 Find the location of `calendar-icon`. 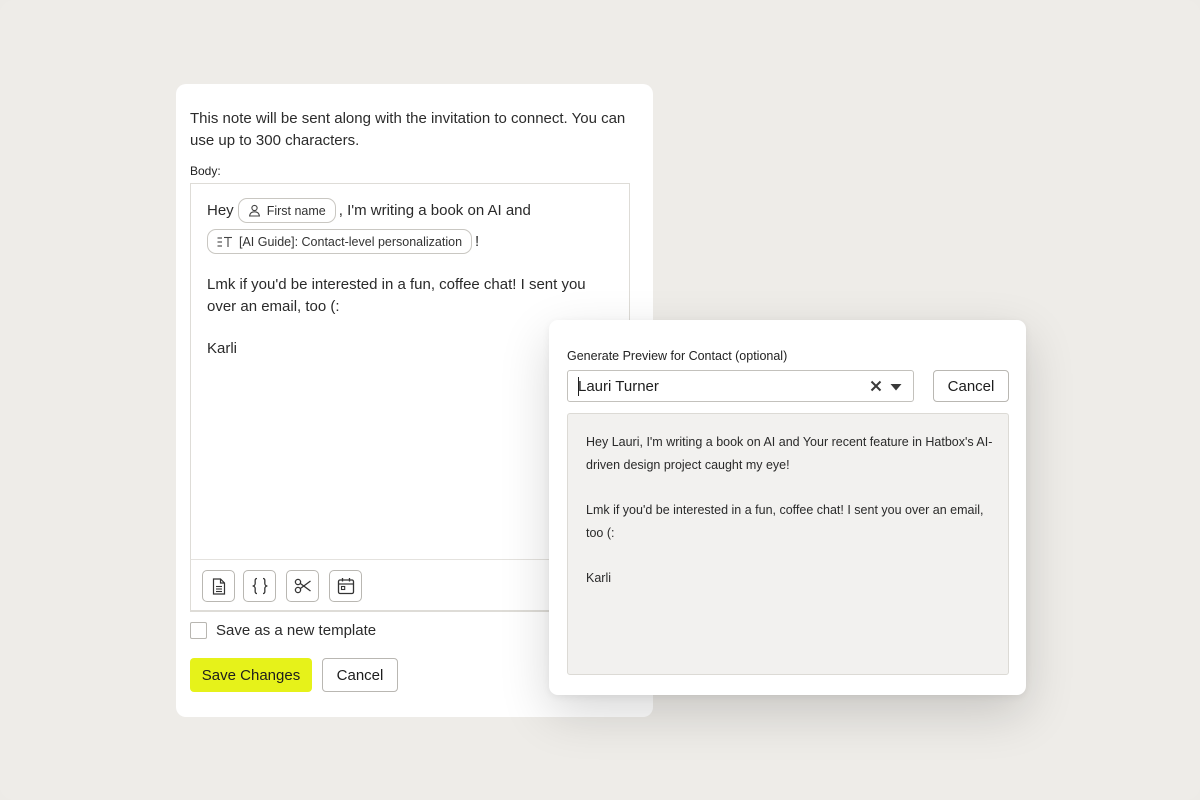

calendar-icon is located at coordinates (345, 586).